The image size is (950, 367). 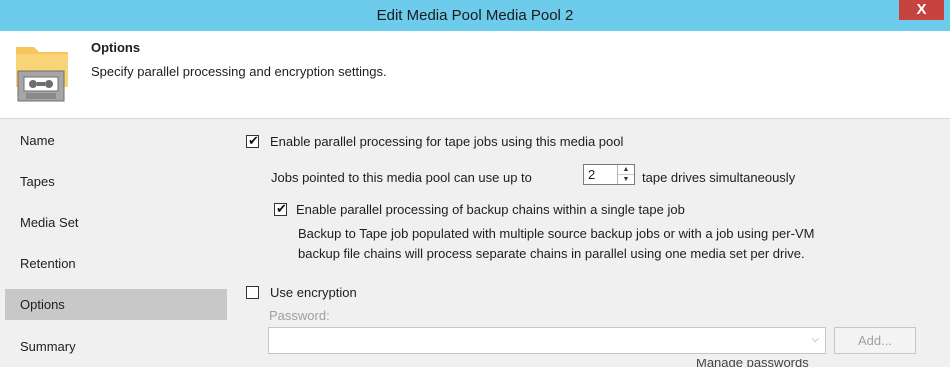 What do you see at coordinates (626, 170) in the screenshot?
I see `spin-up-icon: ▲` at bounding box center [626, 170].